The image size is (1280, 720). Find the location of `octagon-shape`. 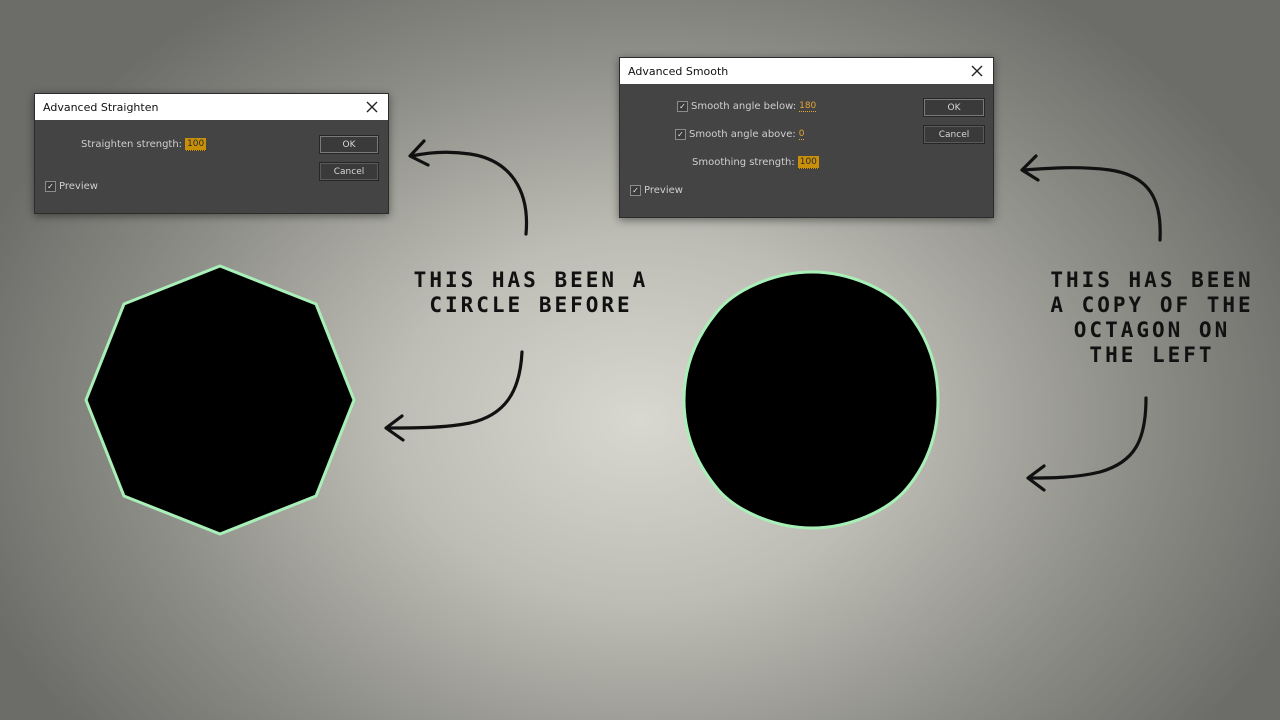

octagon-shape is located at coordinates (220, 400).